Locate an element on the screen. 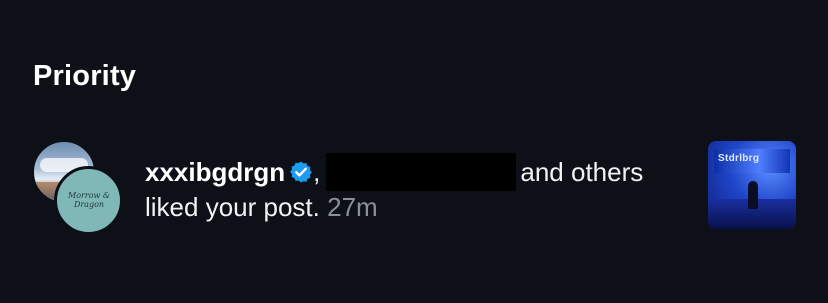 This screenshot has height=303, width=828. avatar-stack: Morrow & Dragon is located at coordinates (77, 187).